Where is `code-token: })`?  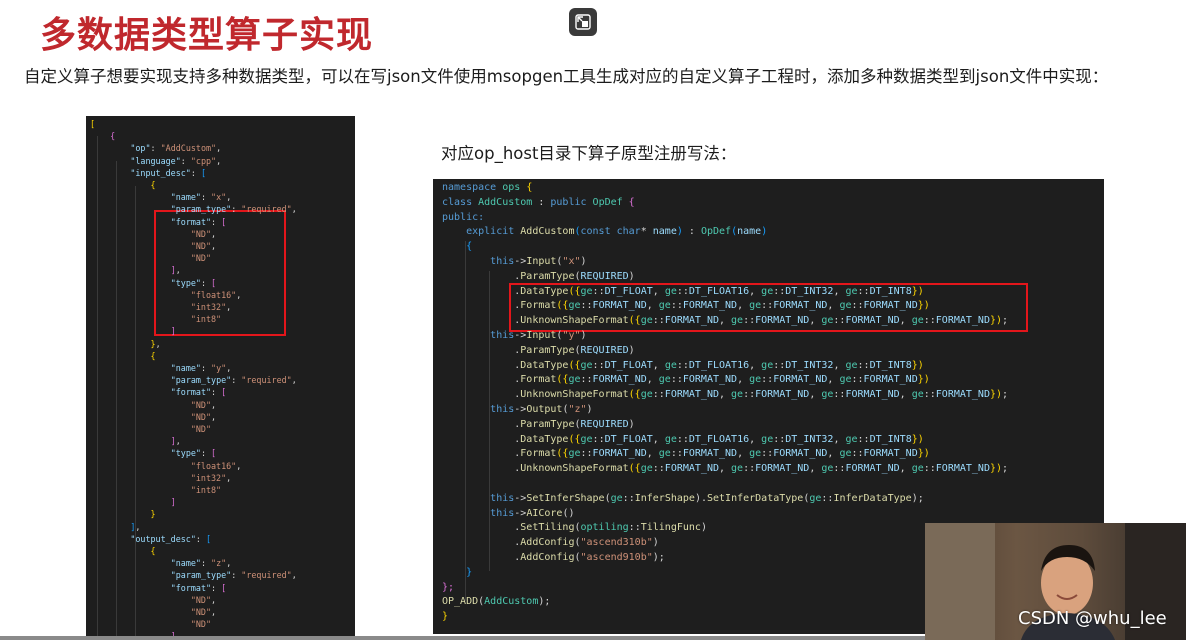
code-token: }) is located at coordinates (923, 454).